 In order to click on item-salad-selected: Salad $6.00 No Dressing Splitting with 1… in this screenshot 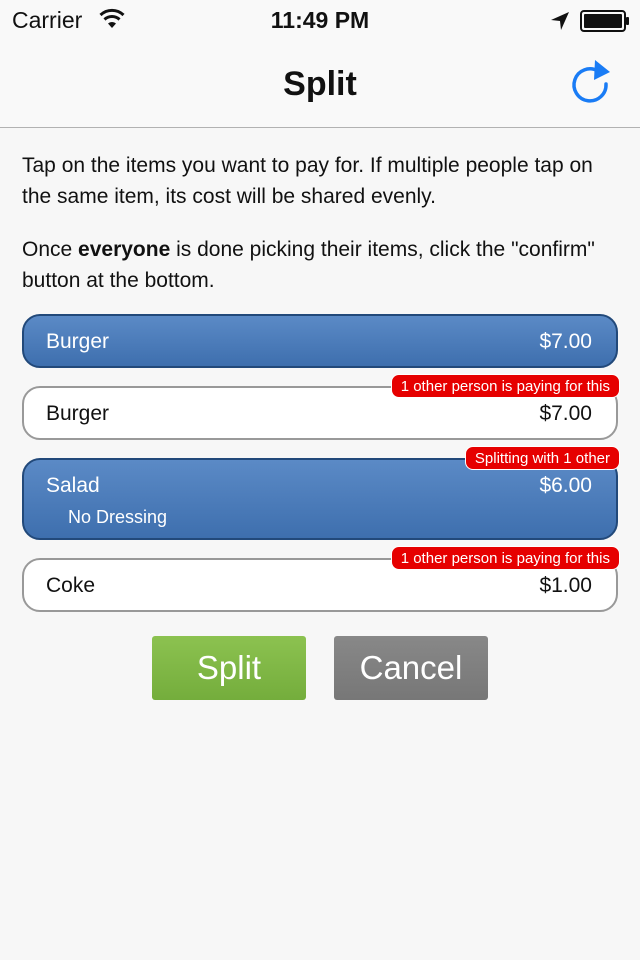, I will do `click(321, 493)`.